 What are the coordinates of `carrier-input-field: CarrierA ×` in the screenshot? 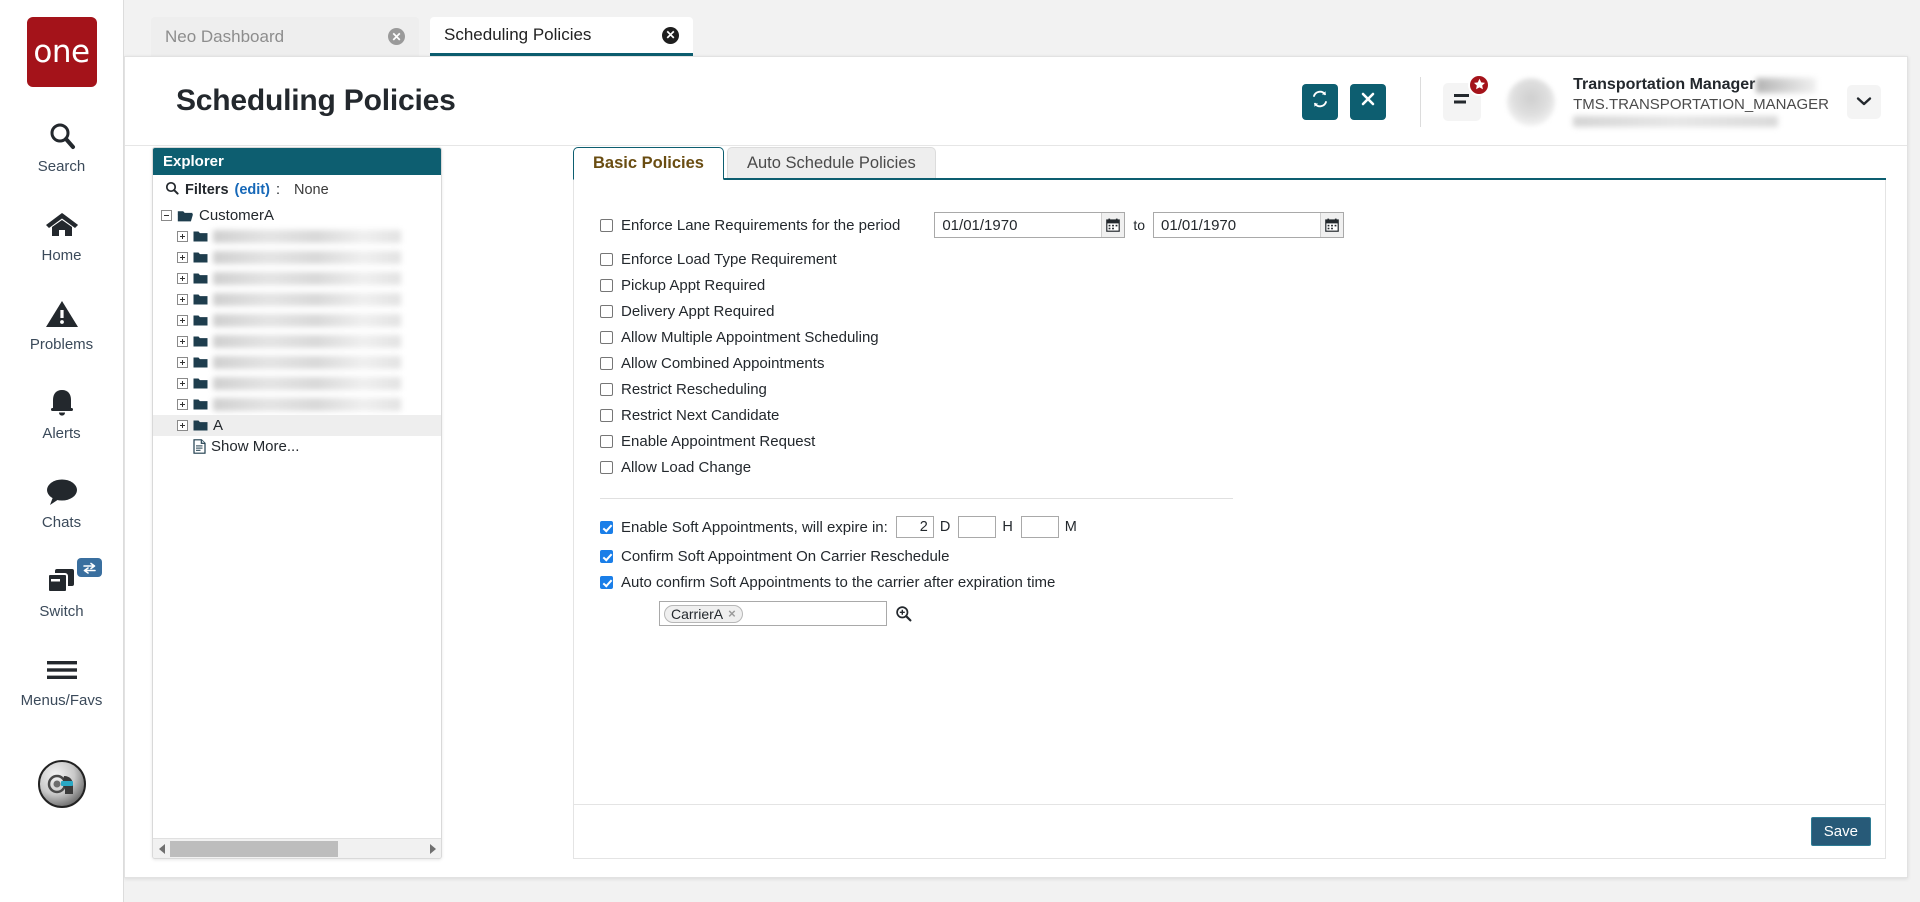 It's located at (773, 613).